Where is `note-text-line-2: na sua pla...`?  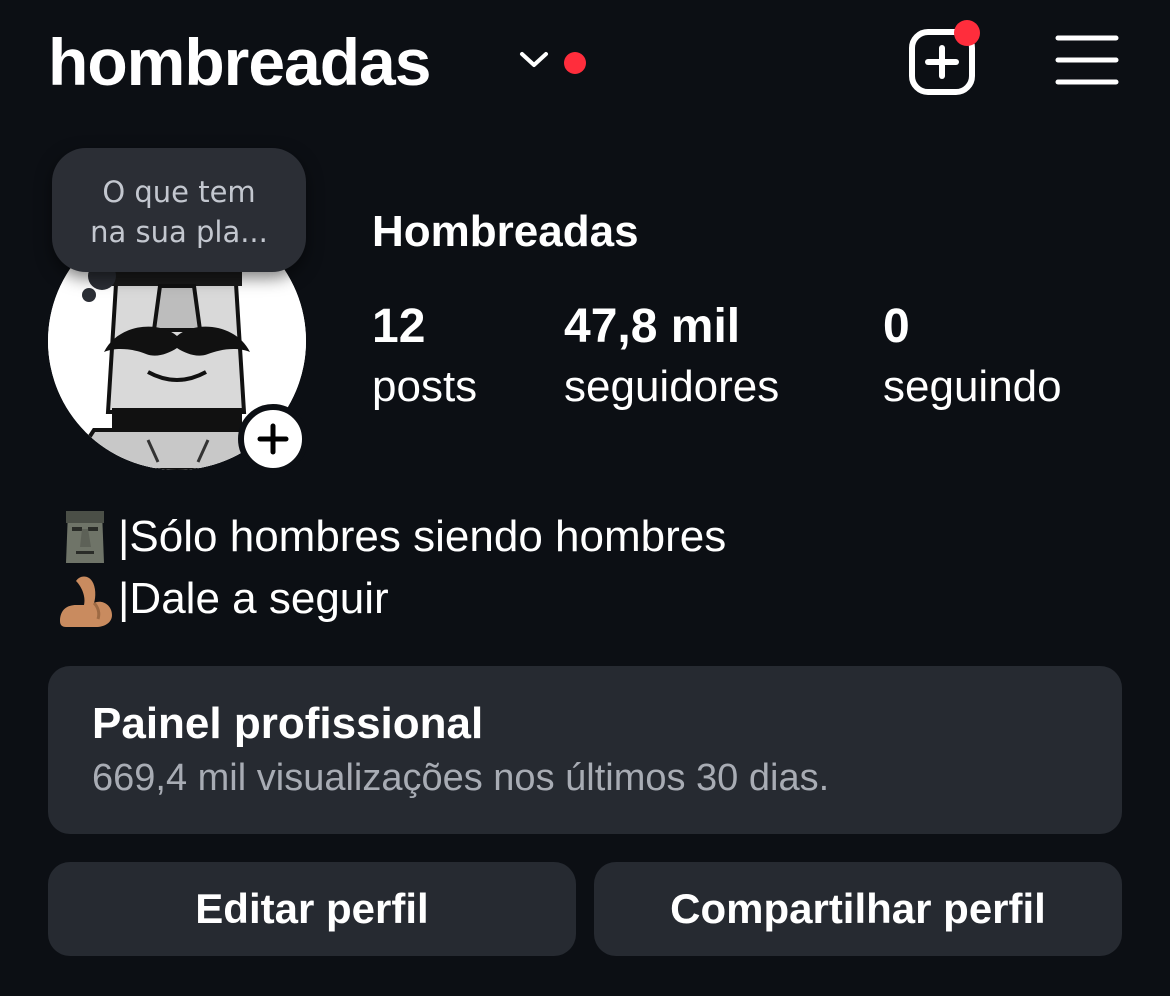
note-text-line-2: na sua pla... is located at coordinates (179, 232).